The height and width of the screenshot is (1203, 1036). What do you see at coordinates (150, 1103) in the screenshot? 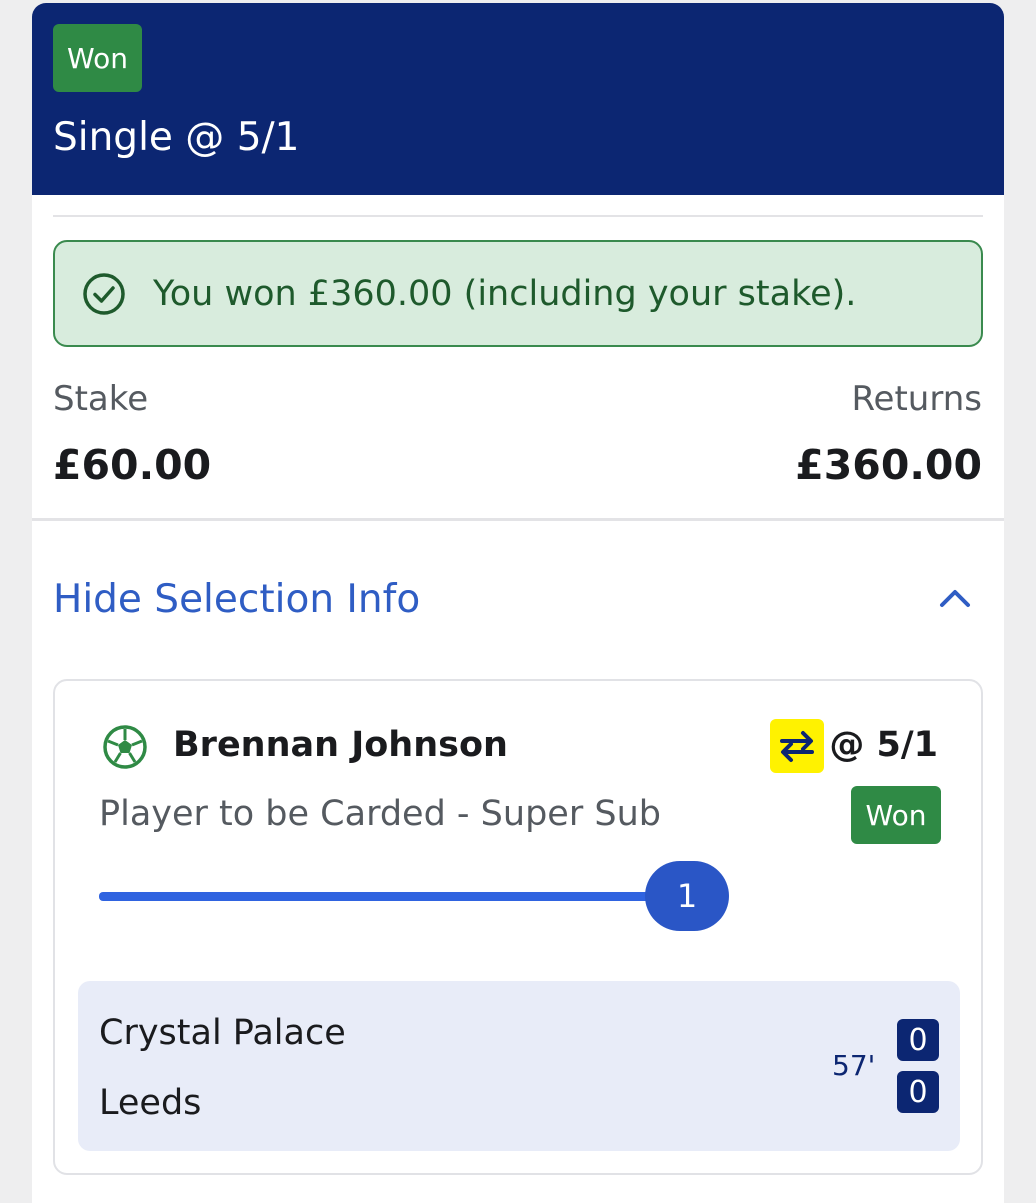
I see `away-team: Leeds` at bounding box center [150, 1103].